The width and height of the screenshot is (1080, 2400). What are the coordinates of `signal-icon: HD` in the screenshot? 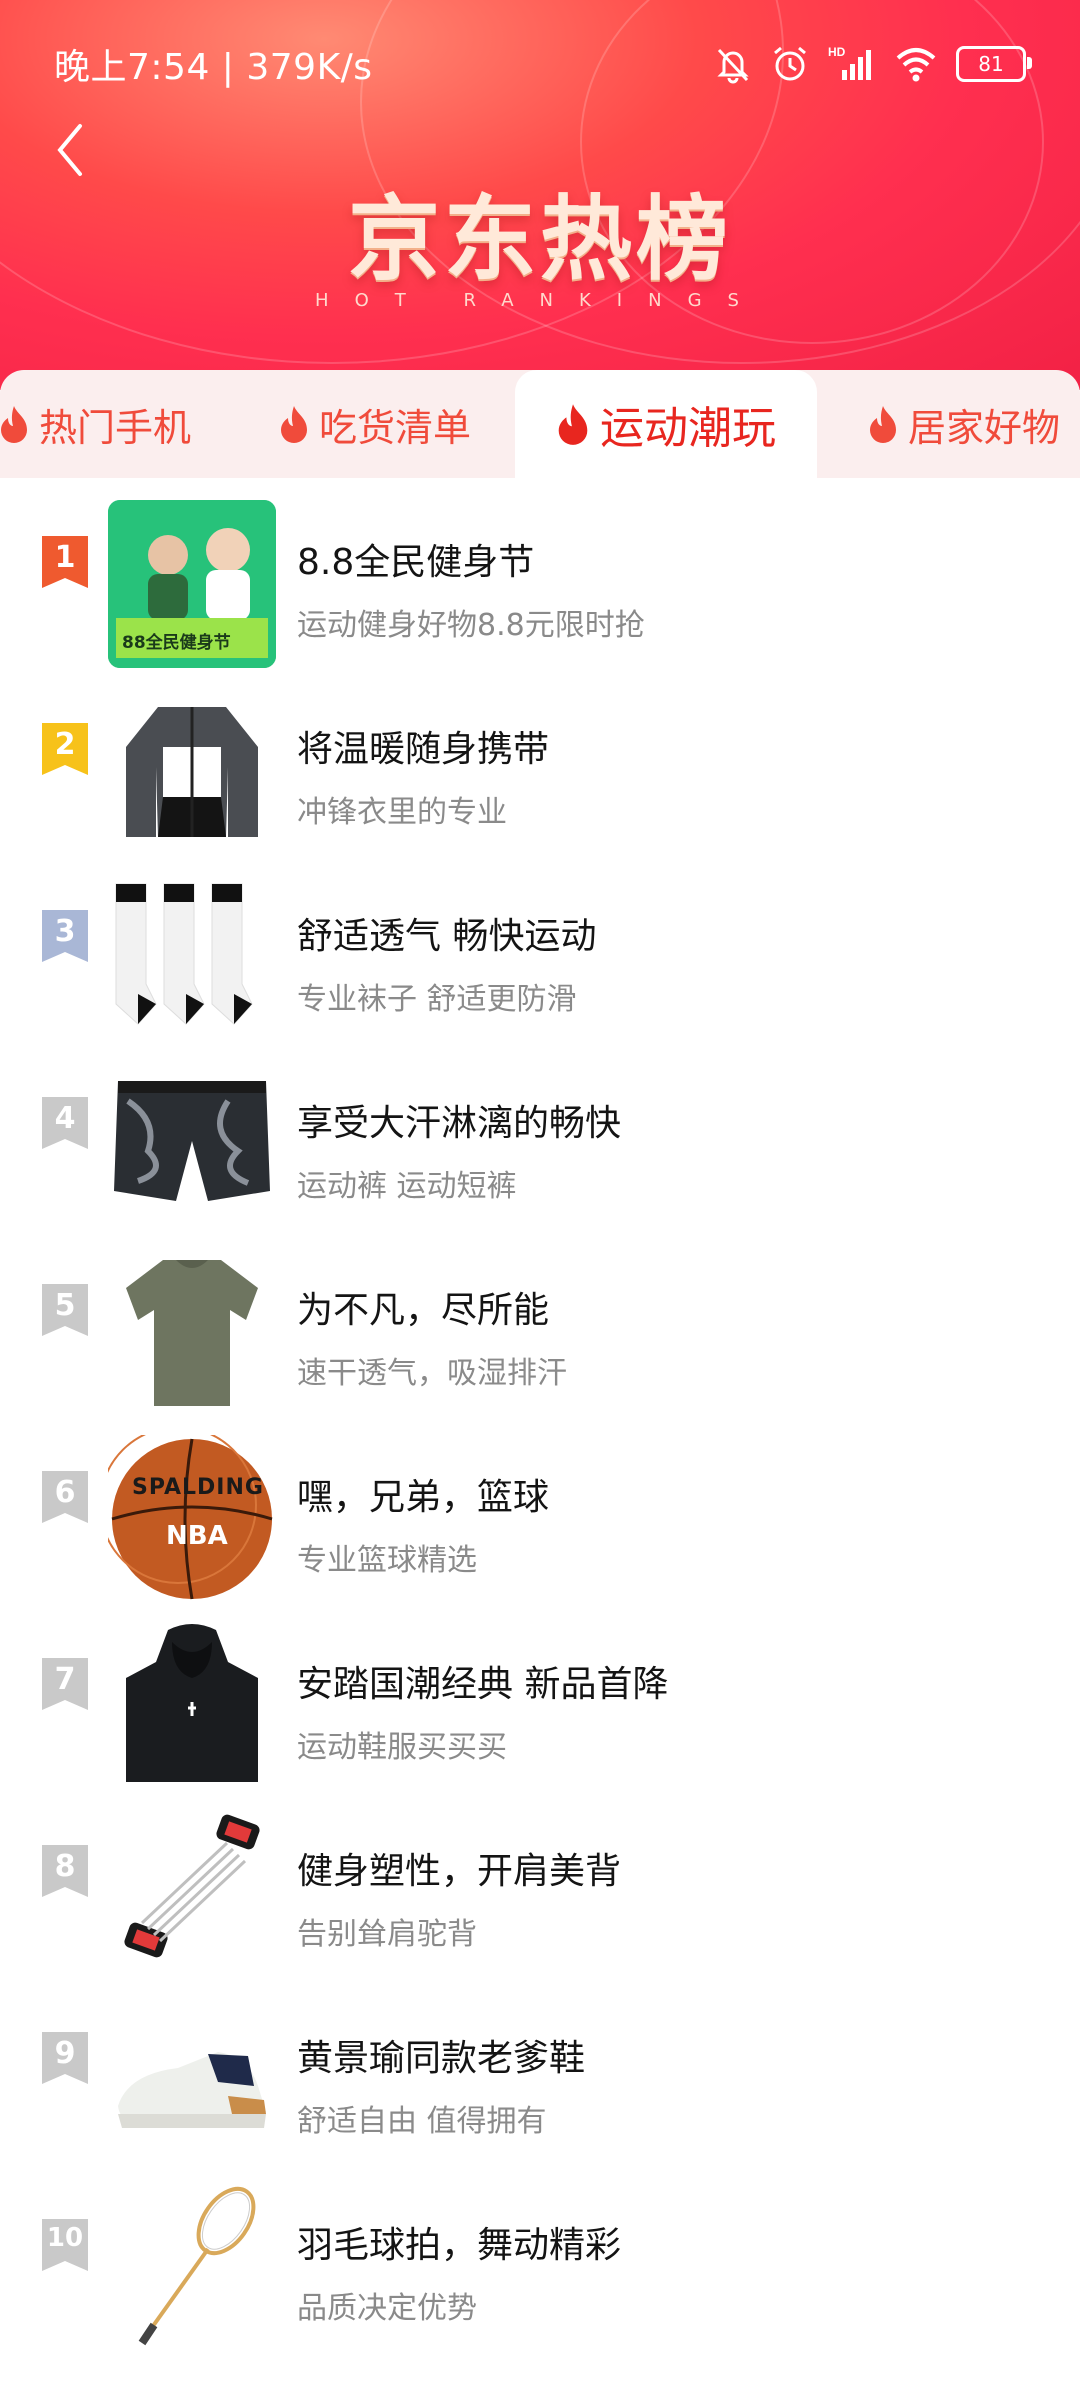 It's located at (852, 64).